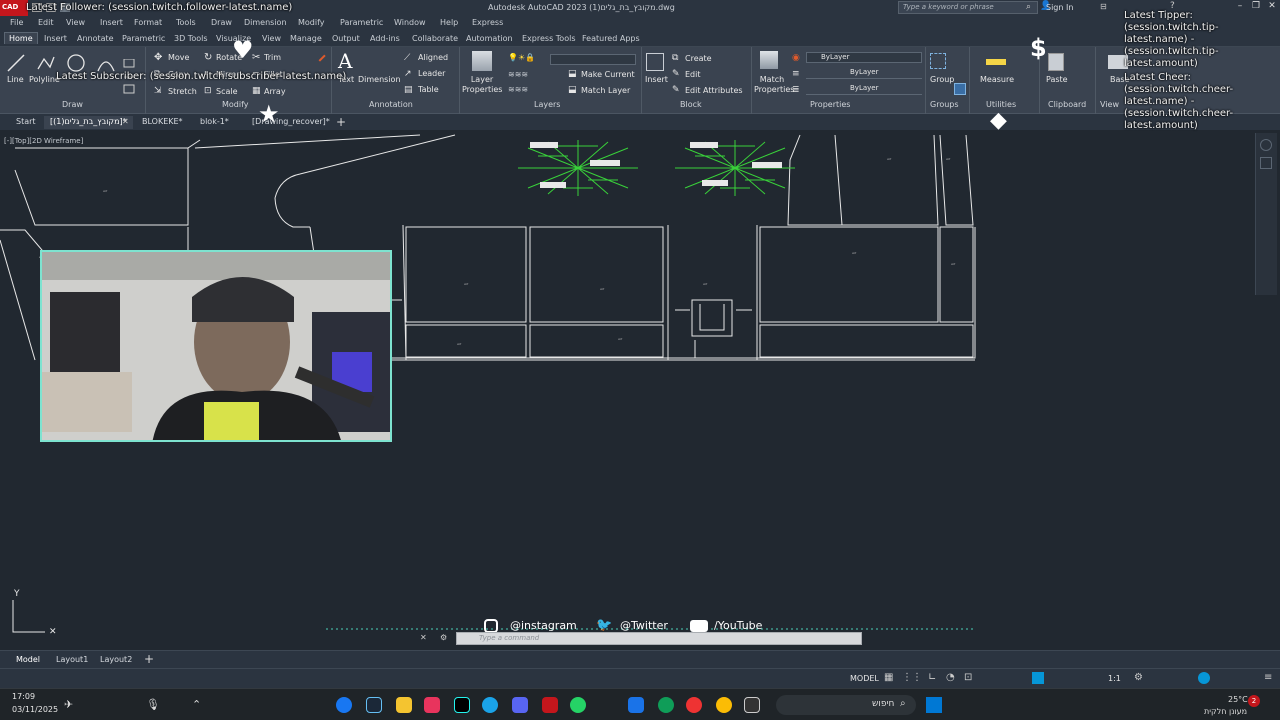 The height and width of the screenshot is (720, 1280). What do you see at coordinates (944, 104) in the screenshot?
I see `groups-panel-title: Groups` at bounding box center [944, 104].